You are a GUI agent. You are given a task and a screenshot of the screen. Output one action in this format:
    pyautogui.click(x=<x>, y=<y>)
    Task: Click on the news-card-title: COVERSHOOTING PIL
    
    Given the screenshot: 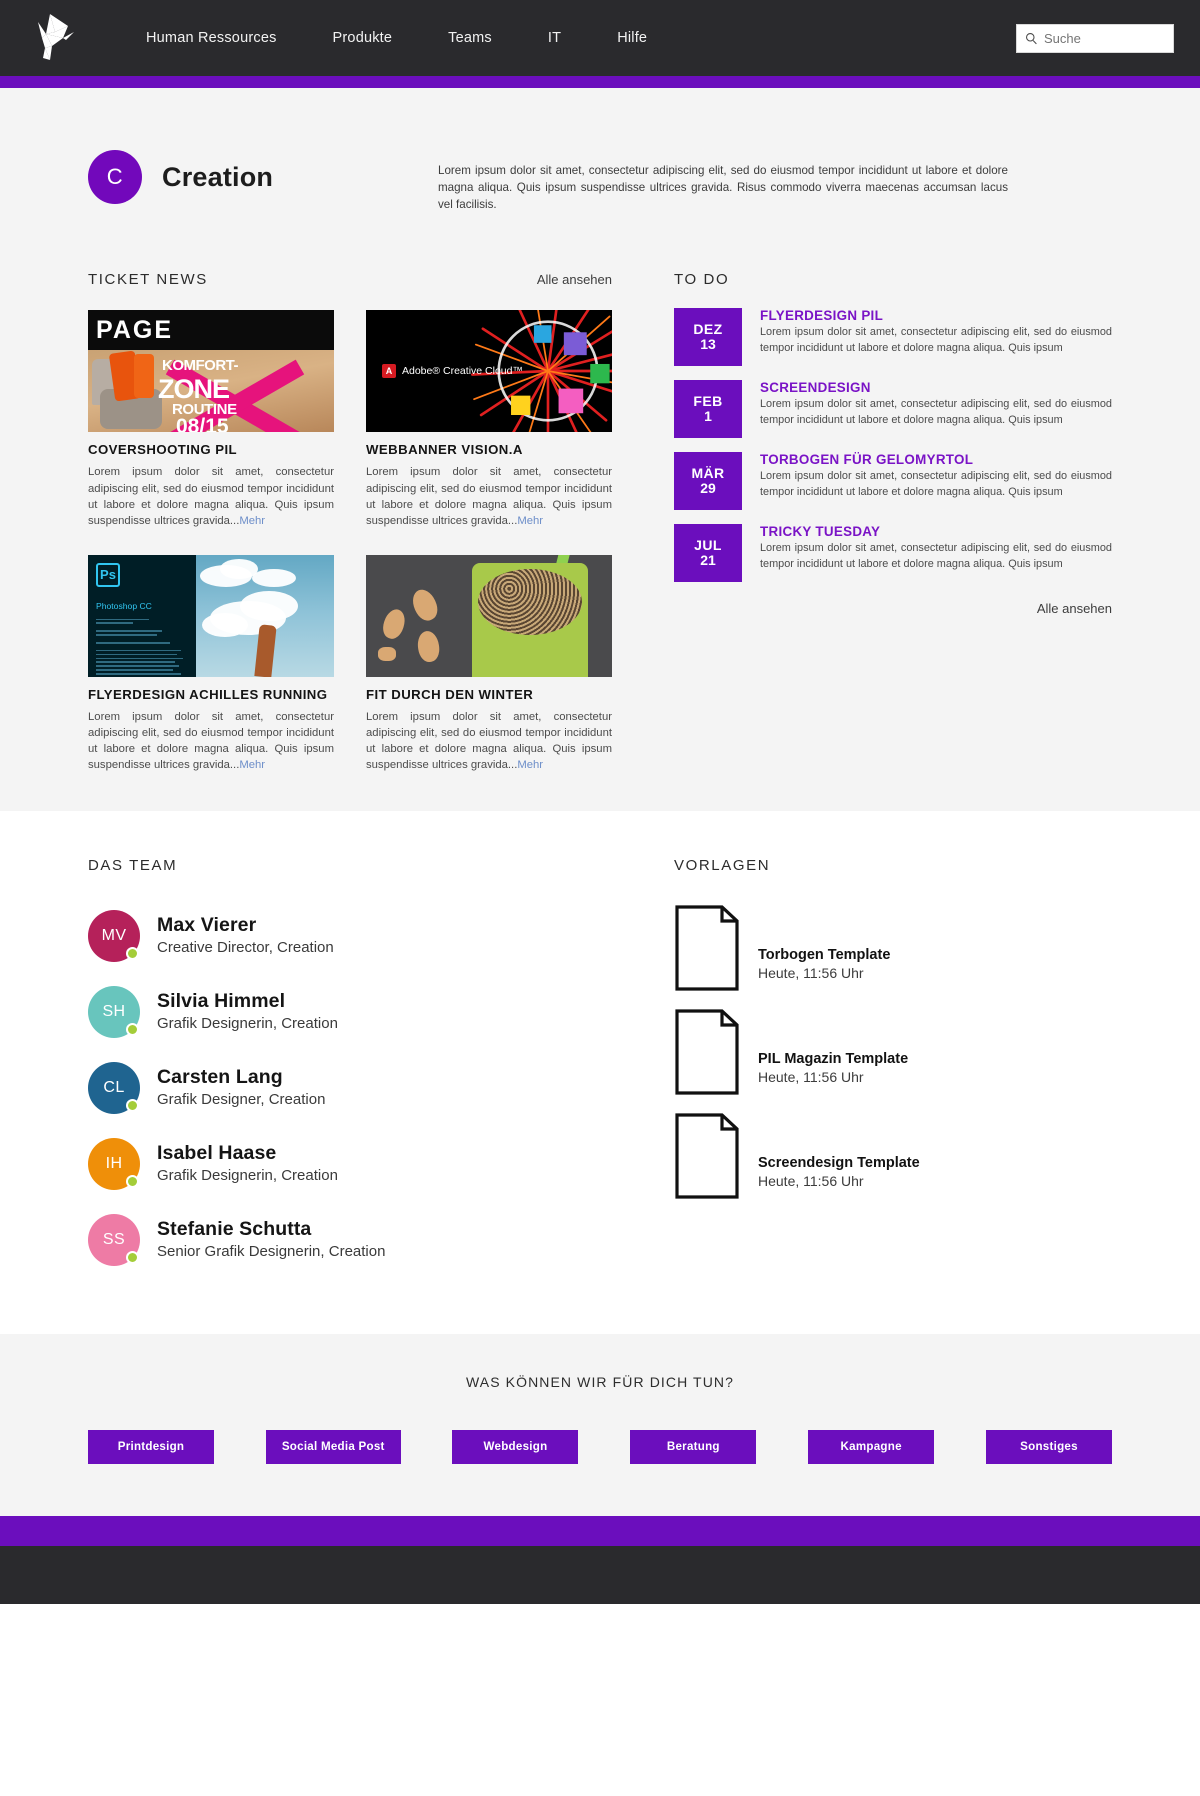 What is the action you would take?
    pyautogui.click(x=163, y=450)
    